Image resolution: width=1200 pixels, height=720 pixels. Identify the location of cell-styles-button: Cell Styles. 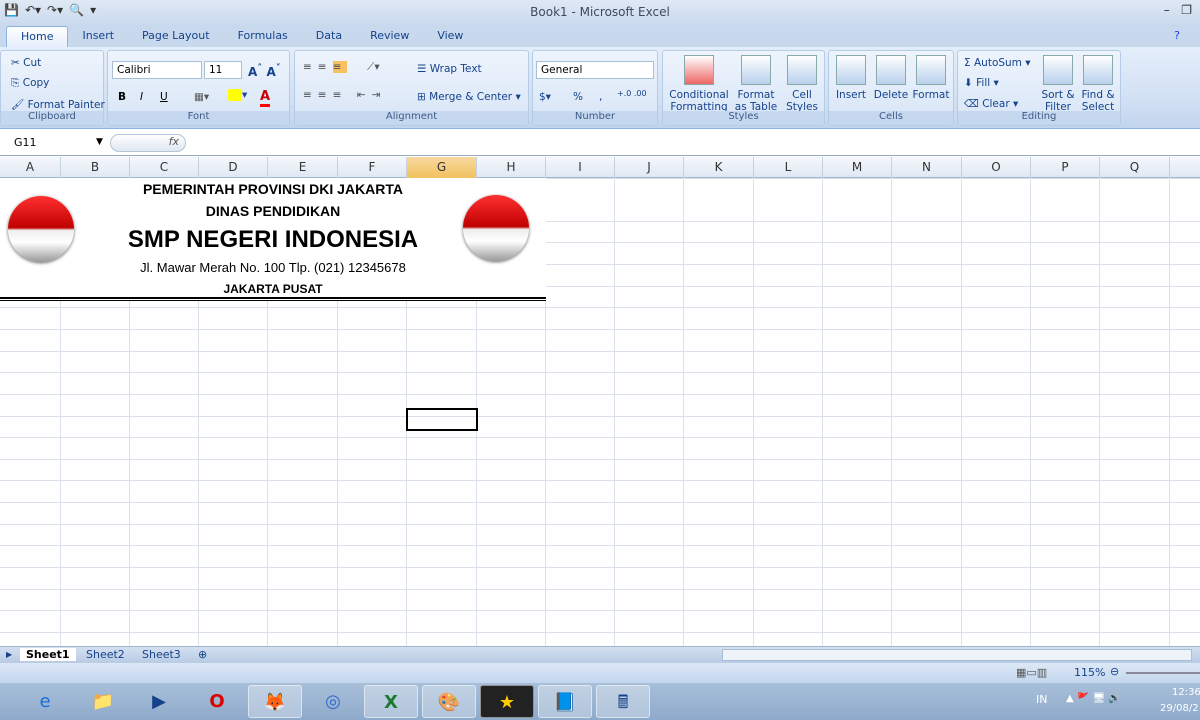
(802, 84).